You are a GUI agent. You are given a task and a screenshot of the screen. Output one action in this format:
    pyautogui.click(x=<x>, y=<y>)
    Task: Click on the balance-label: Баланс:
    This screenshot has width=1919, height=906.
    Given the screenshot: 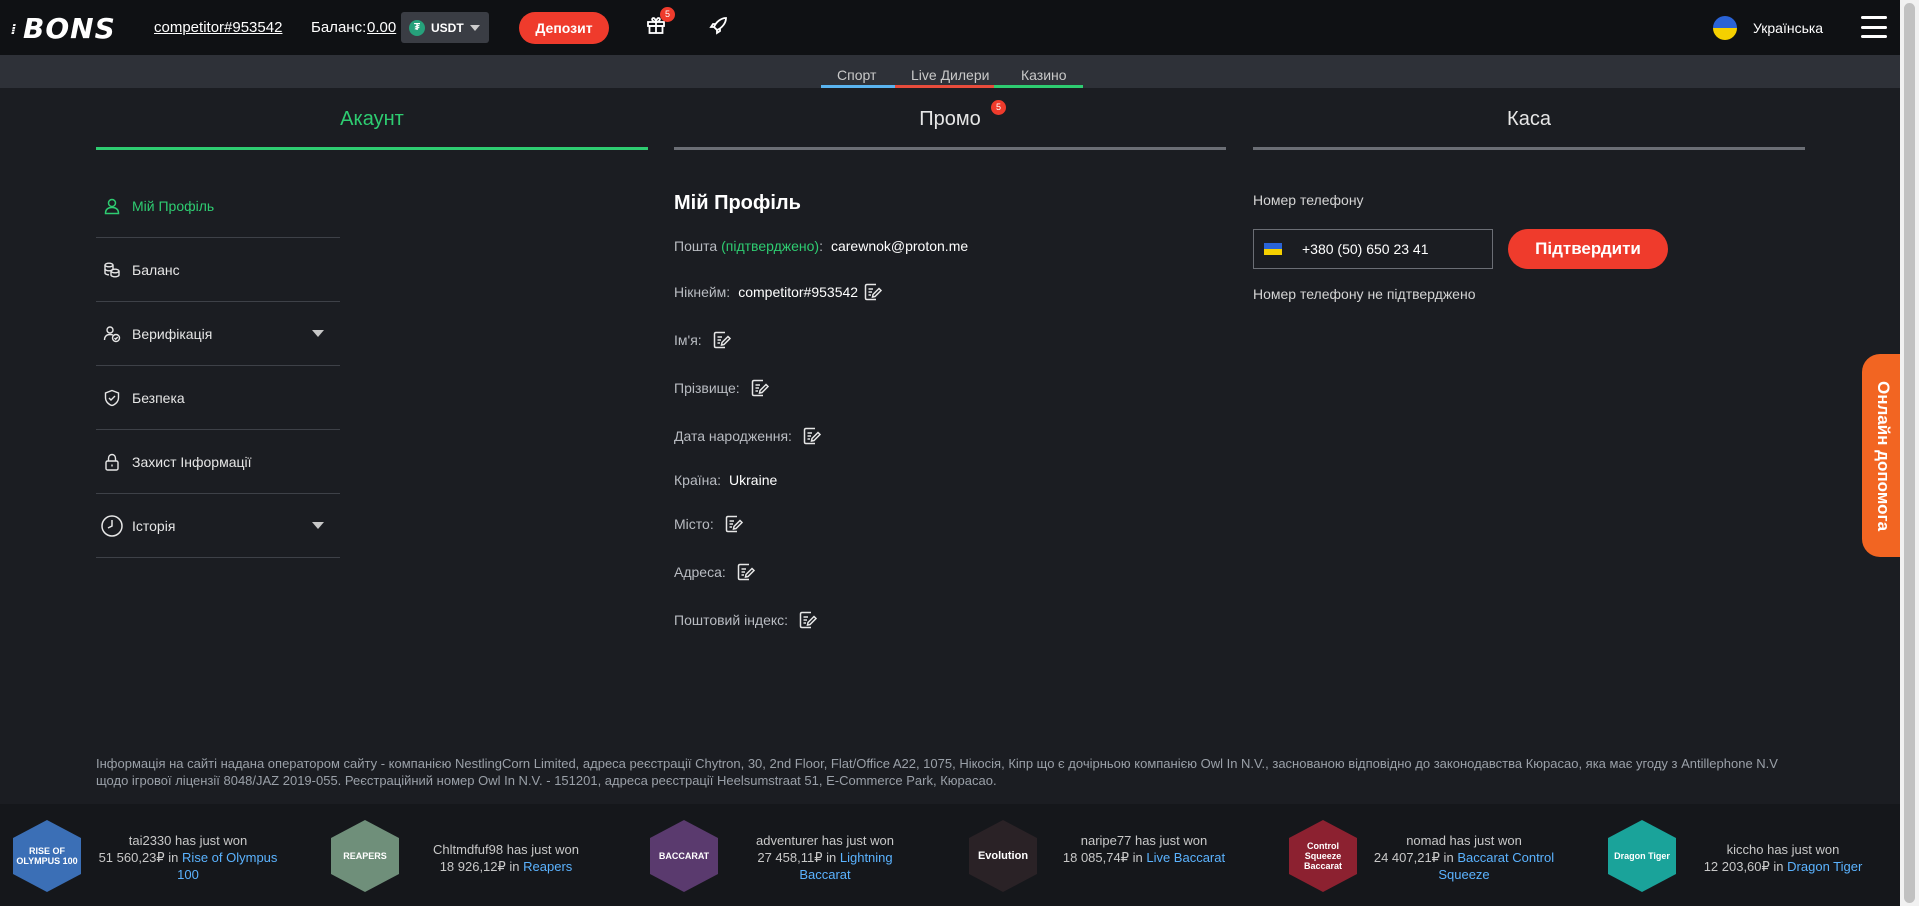 What is the action you would take?
    pyautogui.click(x=339, y=27)
    